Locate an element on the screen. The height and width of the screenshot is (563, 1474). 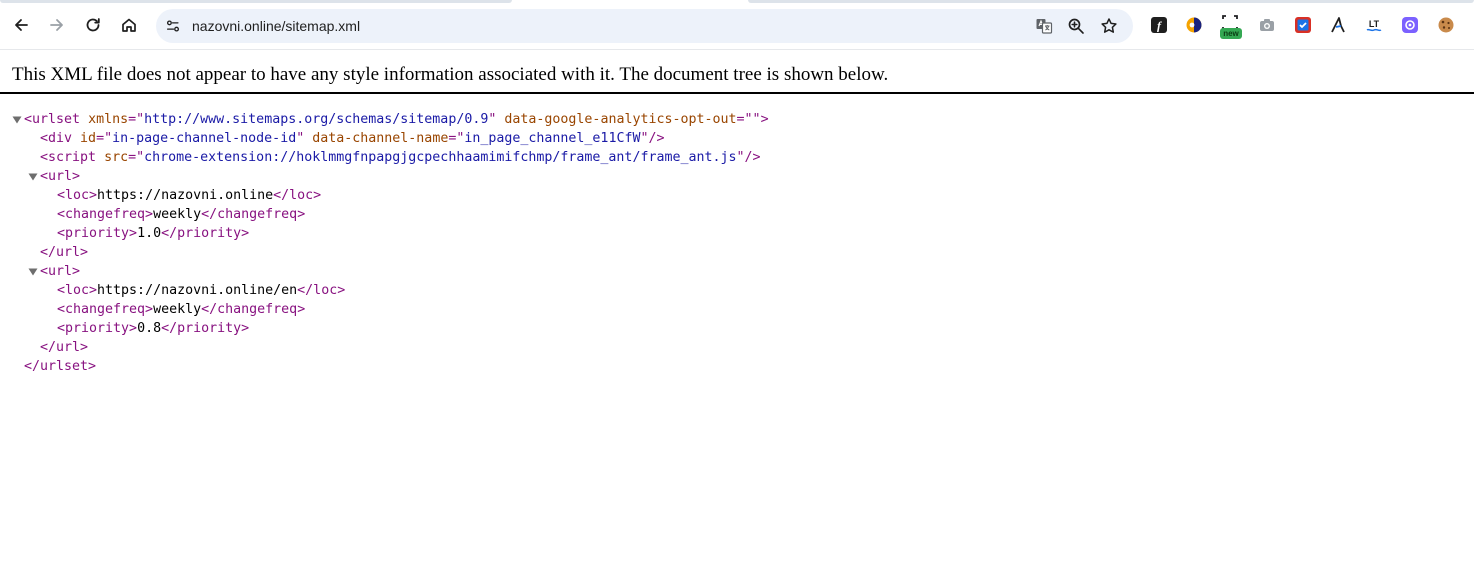
ext-orange-dot-icon is located at coordinates (1194, 25).